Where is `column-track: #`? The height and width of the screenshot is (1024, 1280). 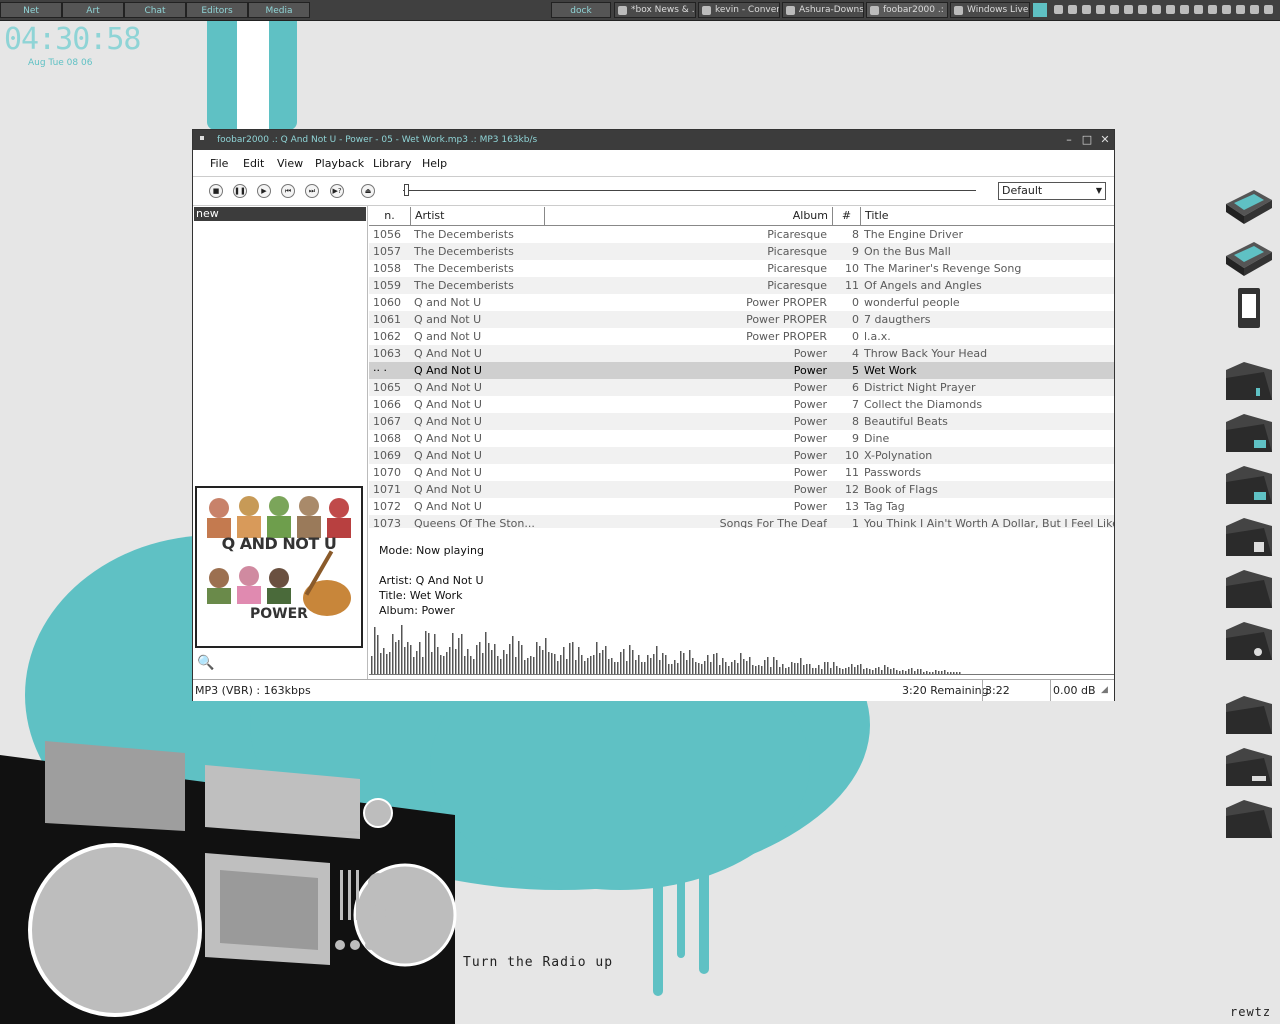 column-track: # is located at coordinates (847, 216).